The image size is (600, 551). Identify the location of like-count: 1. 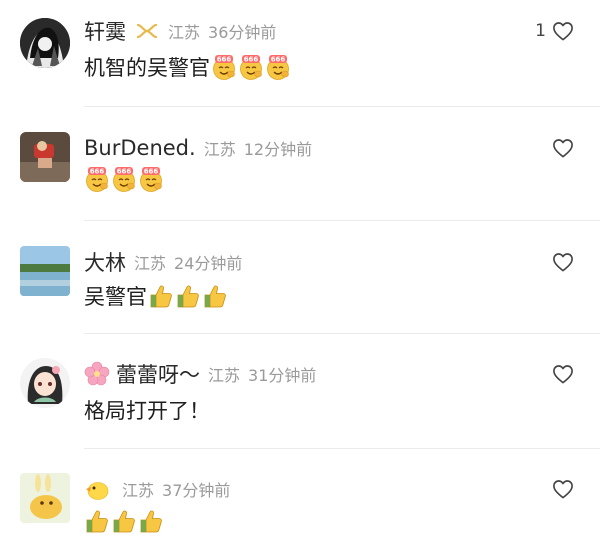
(540, 31).